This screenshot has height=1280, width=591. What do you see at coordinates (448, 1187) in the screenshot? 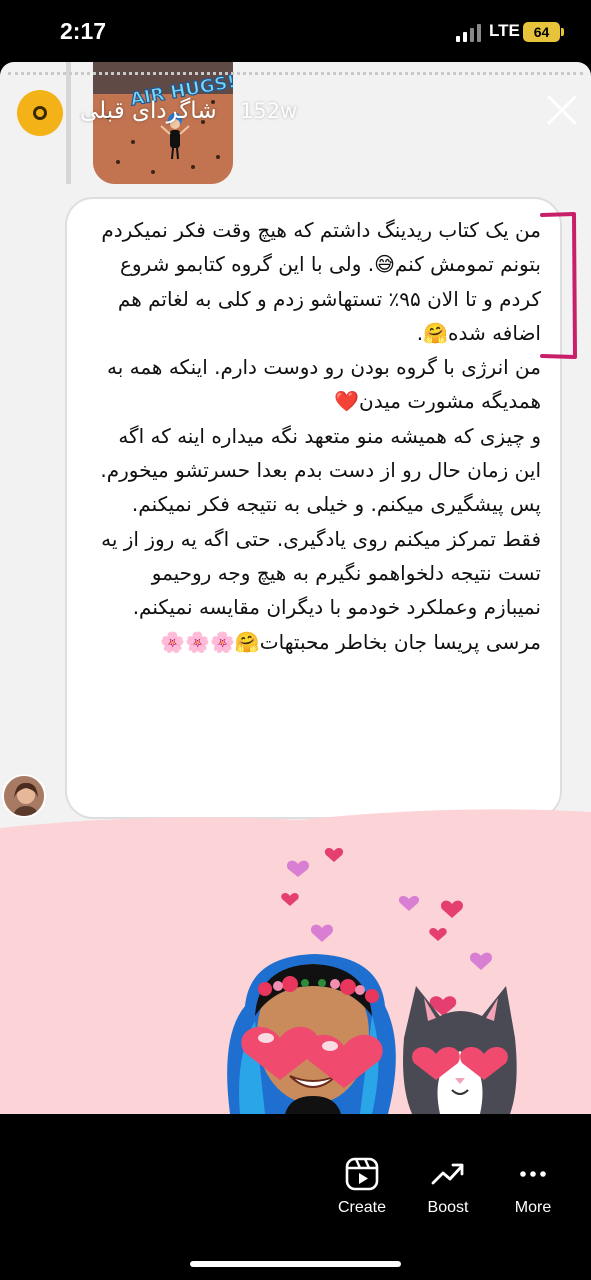
I see `boost-button: Boost` at bounding box center [448, 1187].